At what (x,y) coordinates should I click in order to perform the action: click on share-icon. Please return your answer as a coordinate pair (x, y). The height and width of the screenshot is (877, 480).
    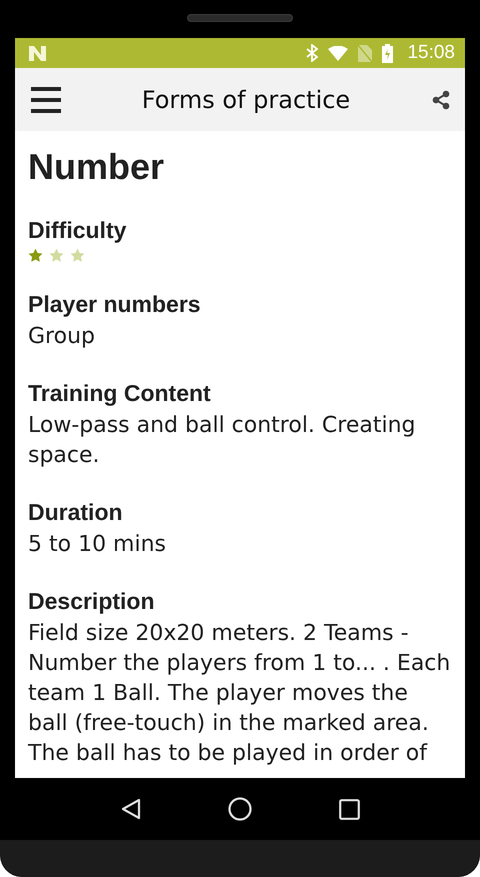
    Looking at the image, I should click on (441, 100).